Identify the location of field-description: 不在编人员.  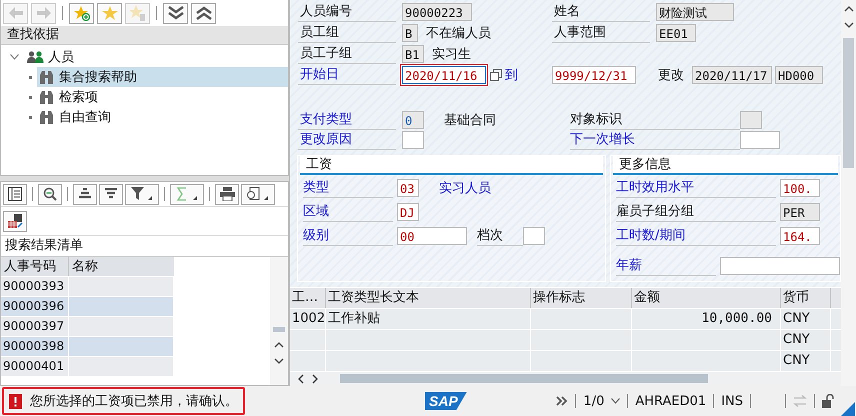
(458, 33).